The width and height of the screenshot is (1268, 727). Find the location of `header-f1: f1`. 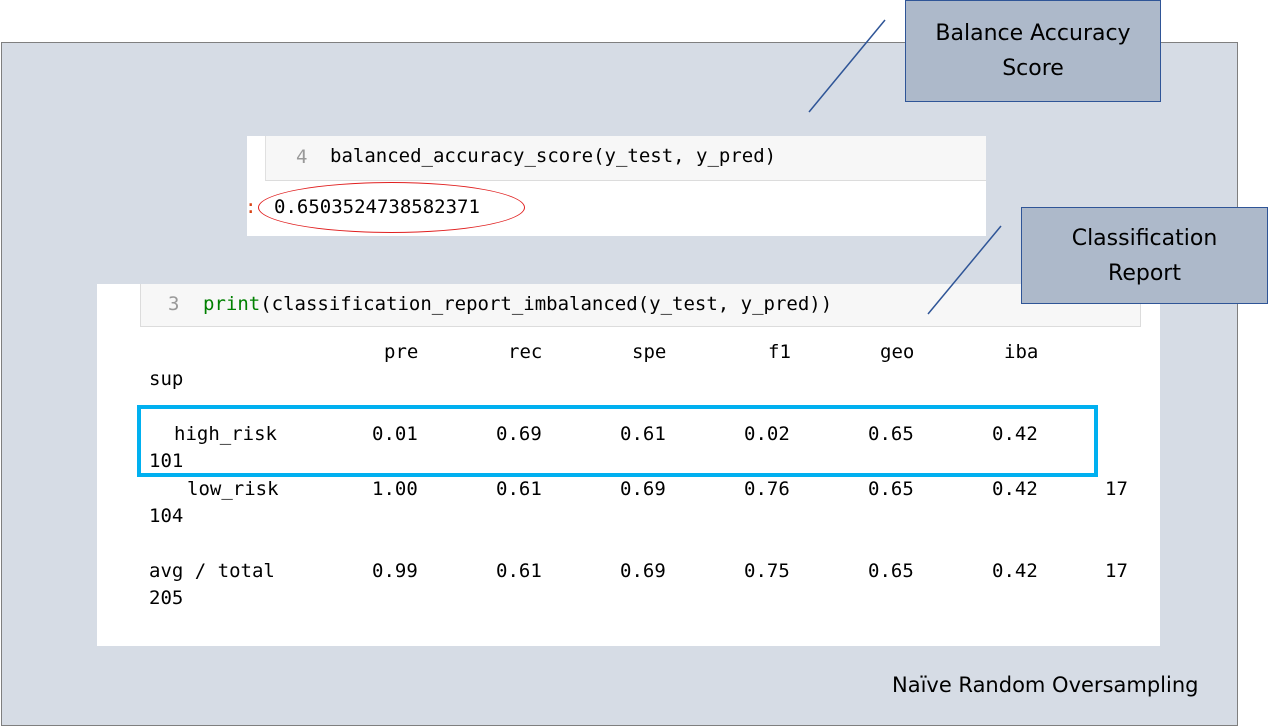

header-f1: f1 is located at coordinates (779, 352).